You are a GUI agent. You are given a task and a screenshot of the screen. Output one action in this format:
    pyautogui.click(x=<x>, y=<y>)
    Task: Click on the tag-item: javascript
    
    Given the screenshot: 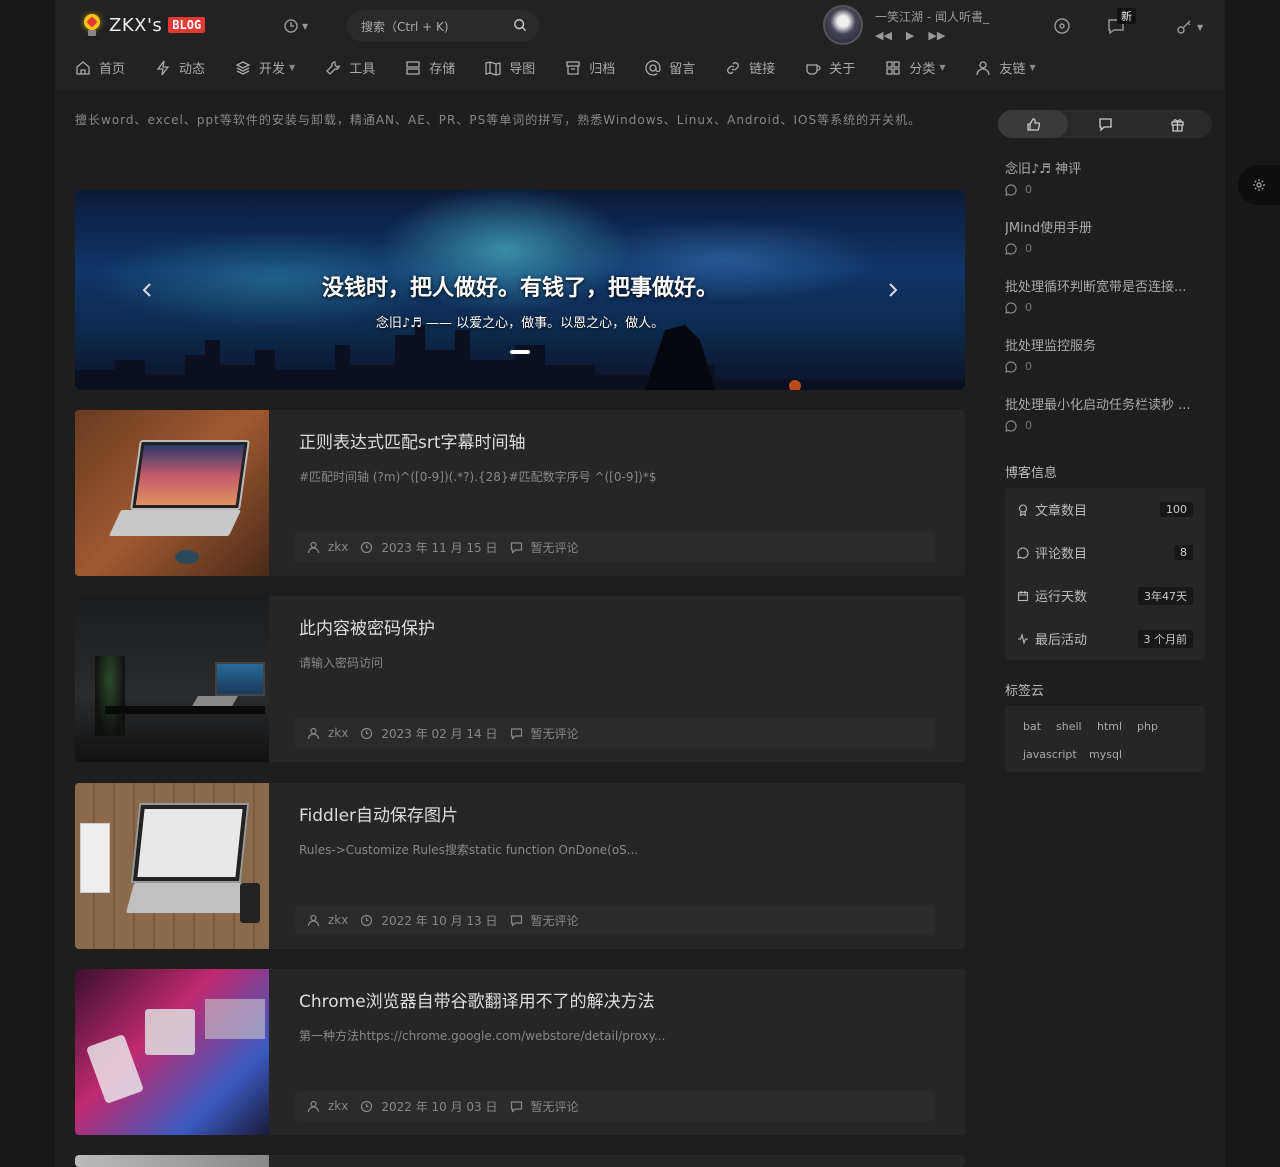 What is the action you would take?
    pyautogui.click(x=1050, y=754)
    